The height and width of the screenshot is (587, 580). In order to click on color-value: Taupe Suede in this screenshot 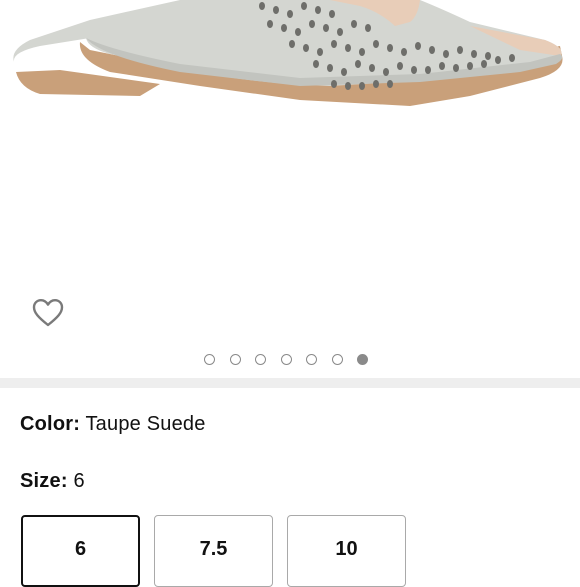, I will do `click(145, 424)`.